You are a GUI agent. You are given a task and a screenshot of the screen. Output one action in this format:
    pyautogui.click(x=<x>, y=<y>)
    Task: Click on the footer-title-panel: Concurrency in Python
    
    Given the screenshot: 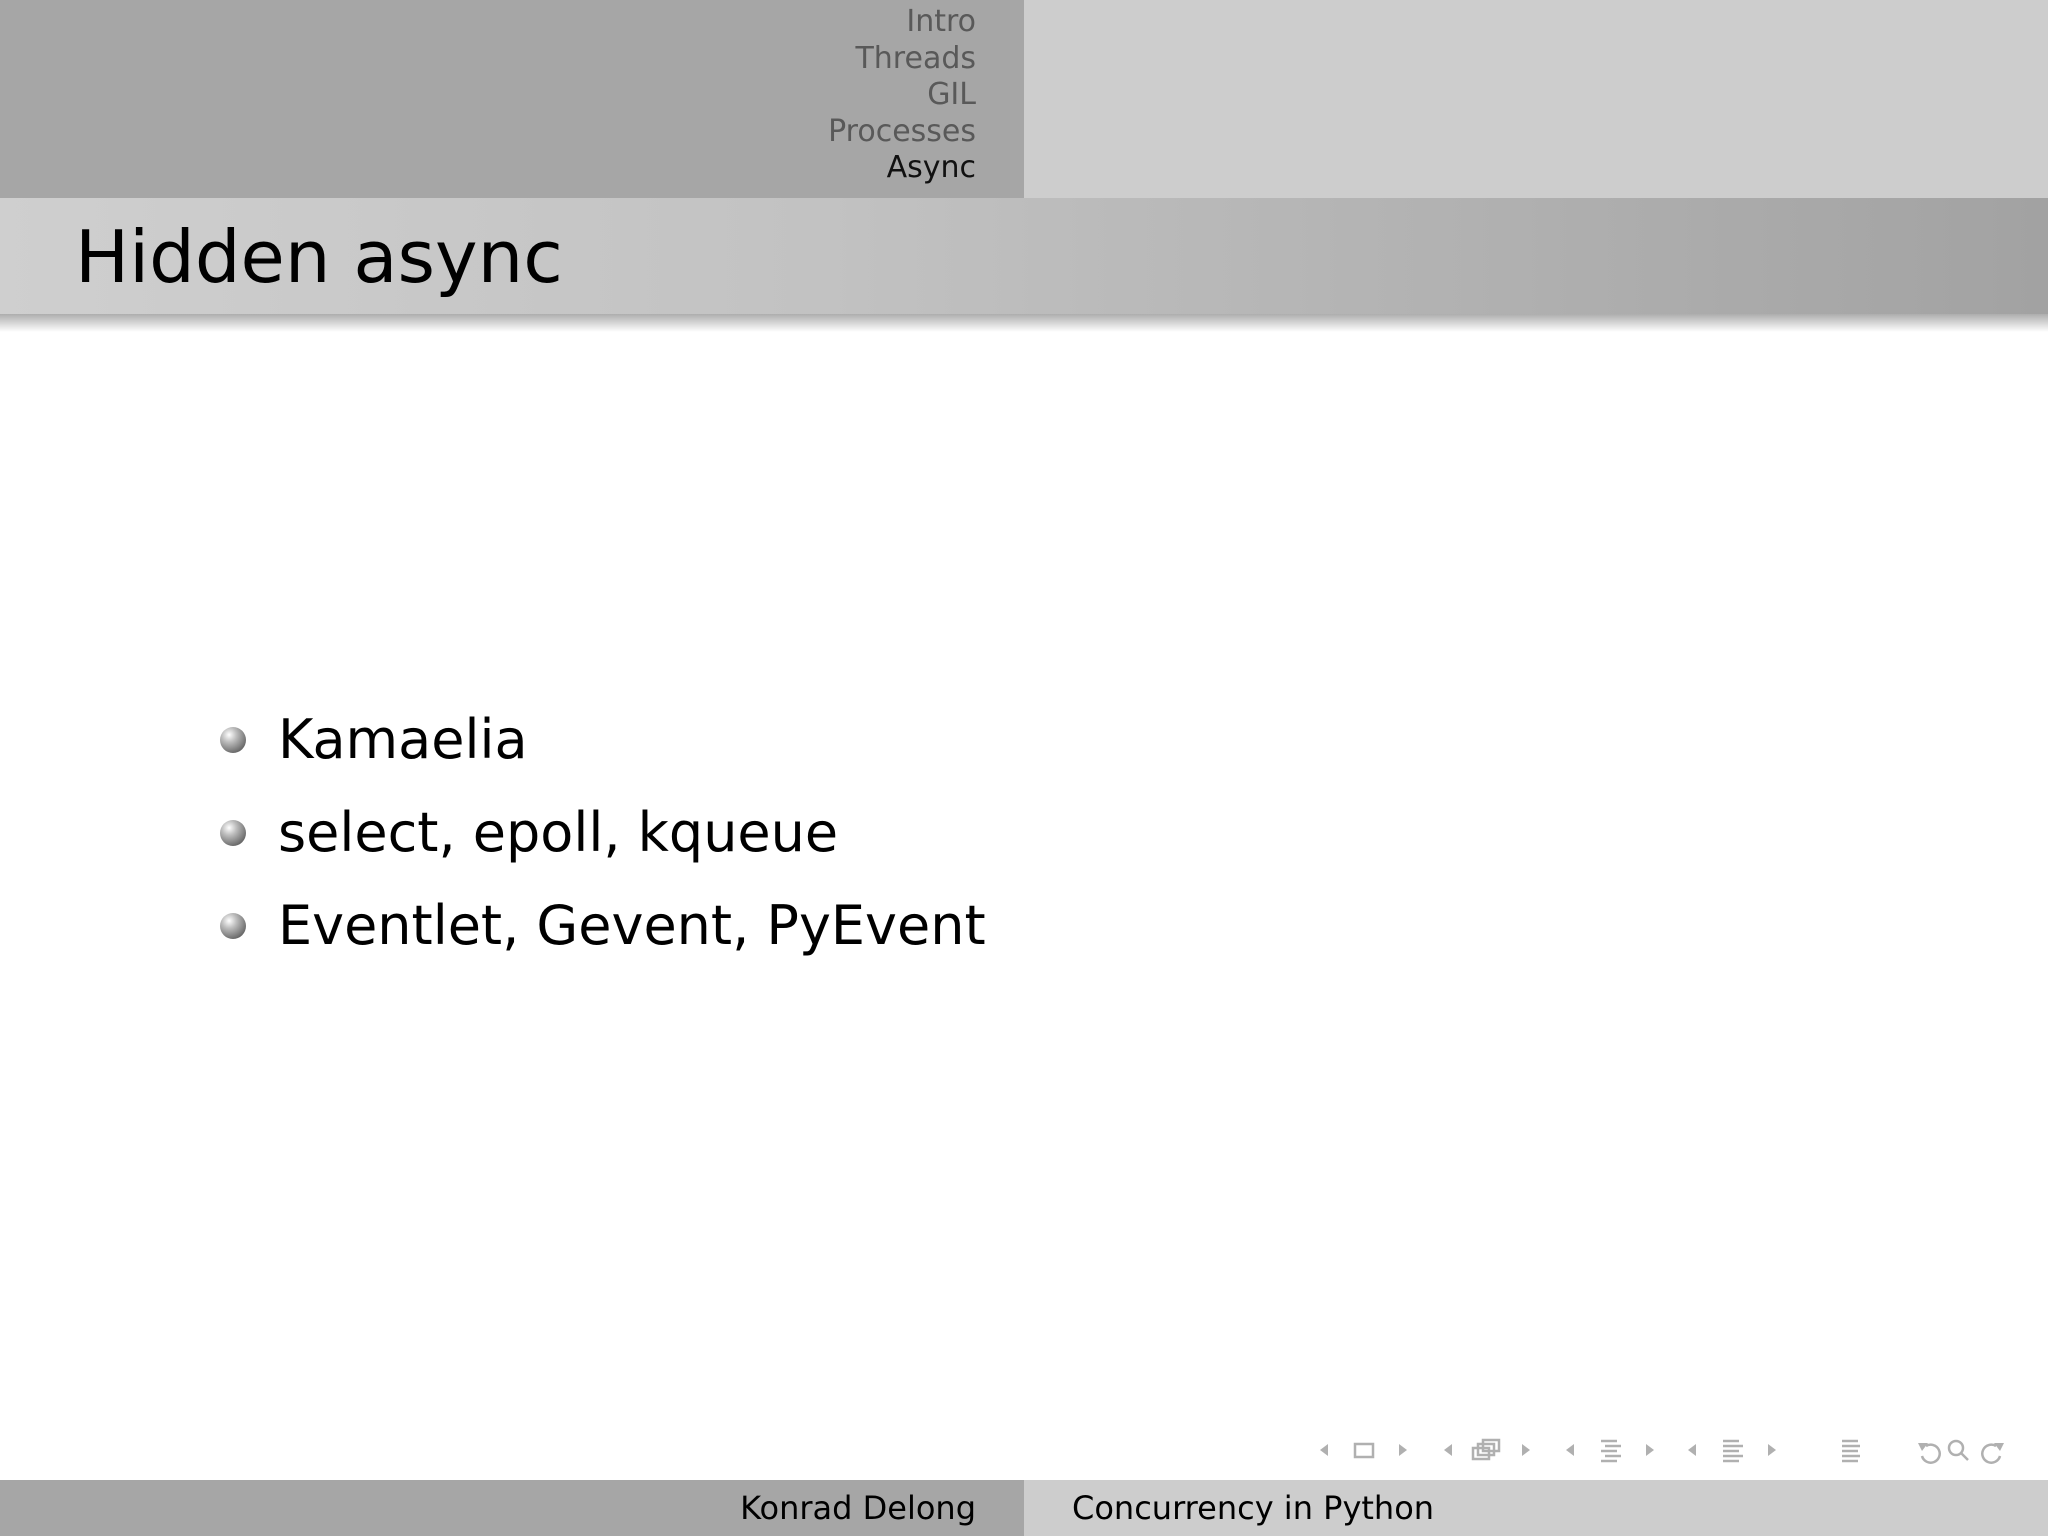 What is the action you would take?
    pyautogui.click(x=1536, y=1508)
    